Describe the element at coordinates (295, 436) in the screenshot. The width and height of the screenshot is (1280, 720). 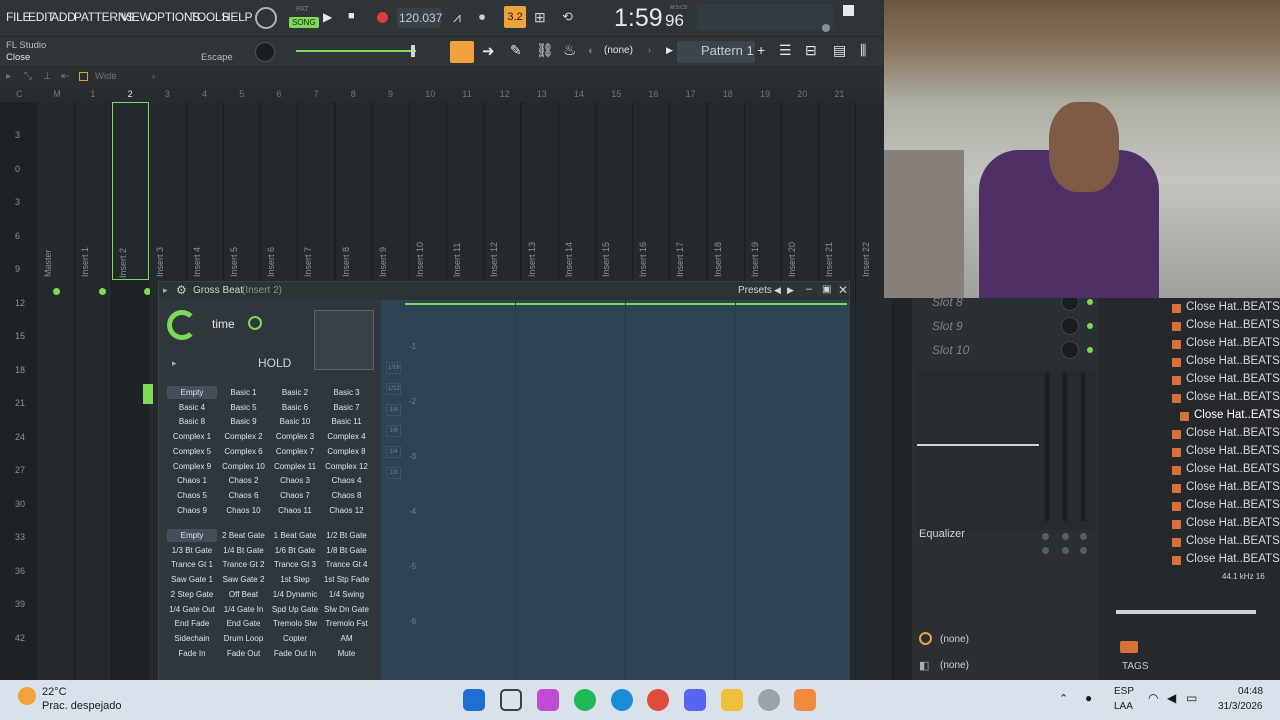
I see `preset-button: Complex 3` at that location.